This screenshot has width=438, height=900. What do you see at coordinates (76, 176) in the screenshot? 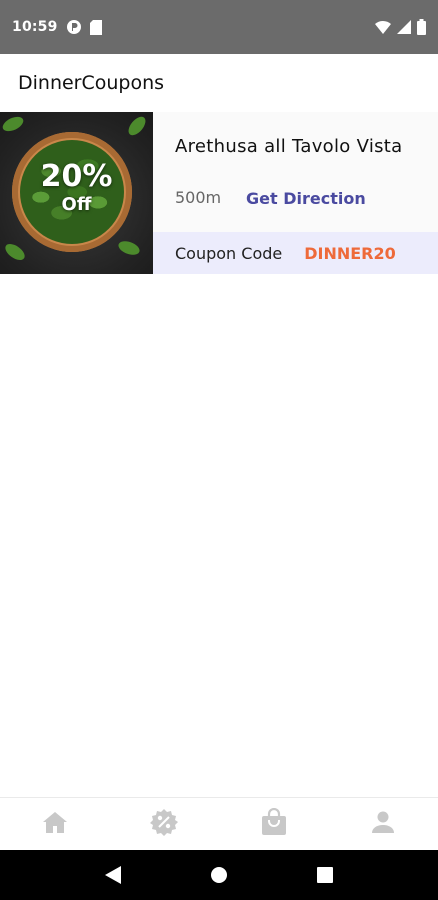
I see `discount-percent: 20%` at bounding box center [76, 176].